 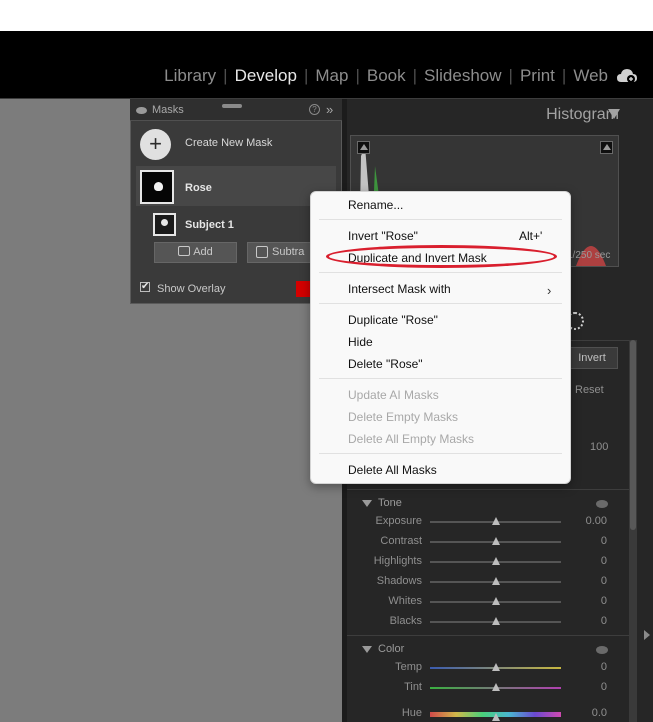 I want to click on create-new-mask-button: +, so click(x=155, y=144).